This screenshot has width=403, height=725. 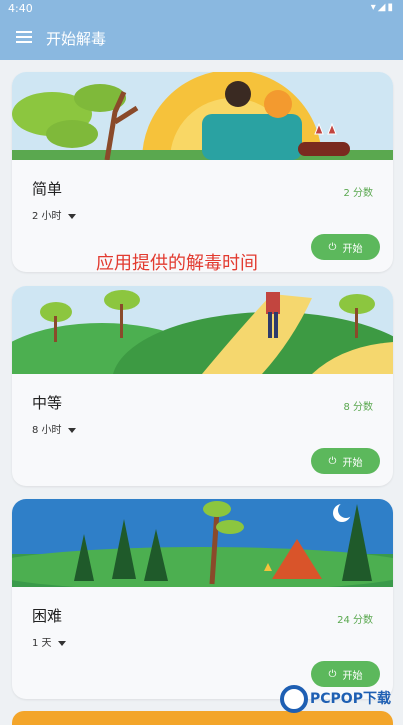 What do you see at coordinates (355, 620) in the screenshot?
I see `level-score: 24 分数` at bounding box center [355, 620].